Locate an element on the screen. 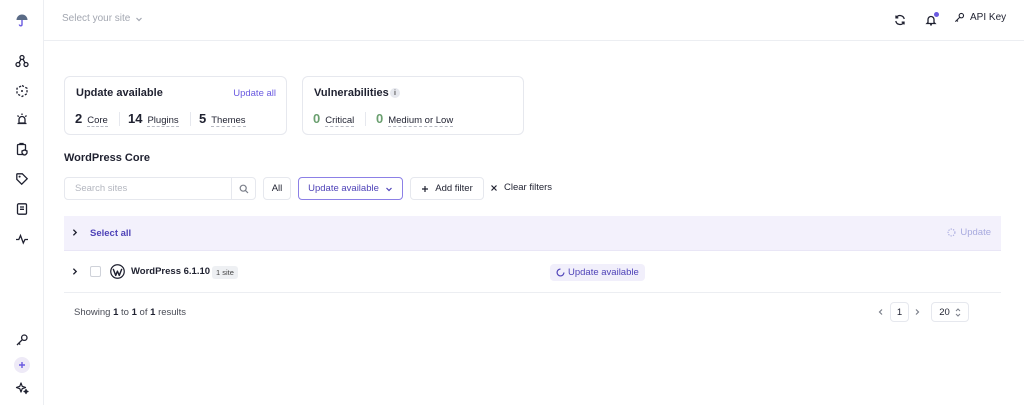  stat-medium-low: 0 Medium or Low is located at coordinates (415, 119).